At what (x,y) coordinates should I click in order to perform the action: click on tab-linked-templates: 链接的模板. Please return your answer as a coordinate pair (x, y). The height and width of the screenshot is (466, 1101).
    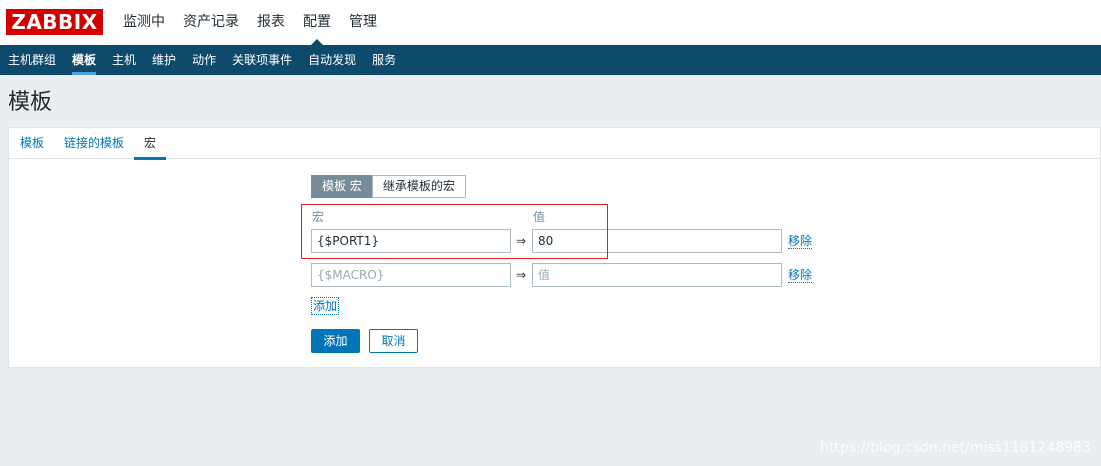
    Looking at the image, I should click on (94, 143).